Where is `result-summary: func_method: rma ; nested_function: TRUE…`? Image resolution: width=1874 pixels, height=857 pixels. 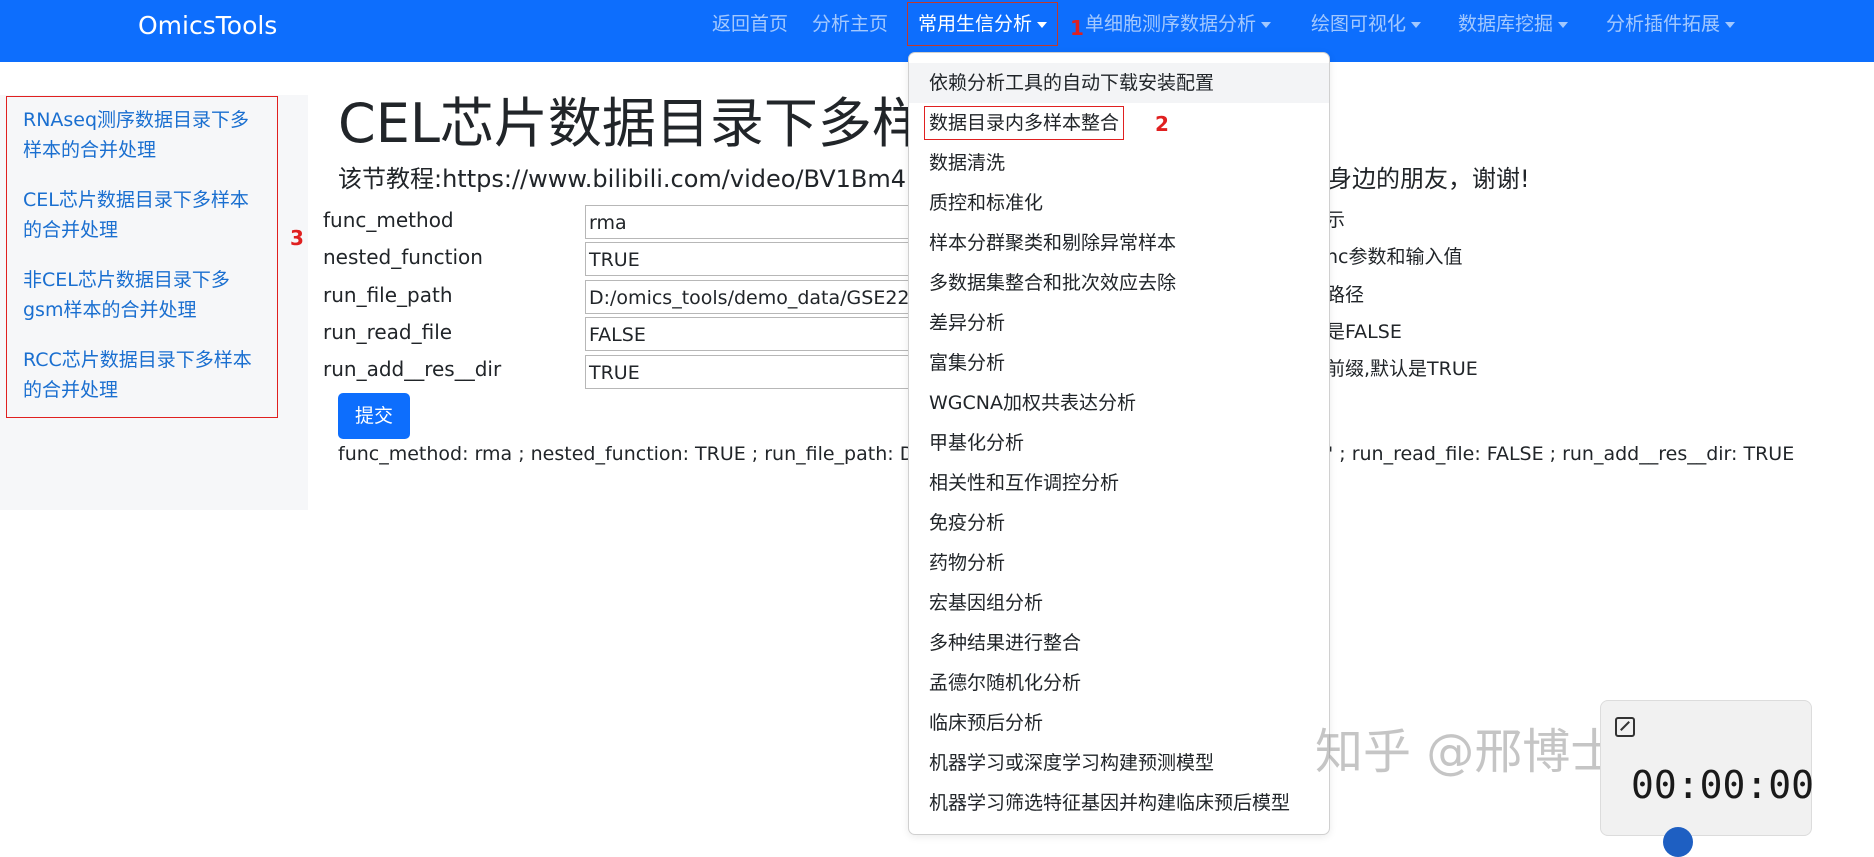 result-summary: func_method: rma ; nested_function: TRUE… is located at coordinates (626, 454).